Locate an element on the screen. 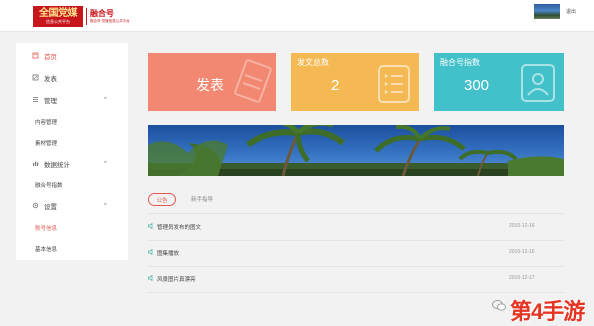 This screenshot has height=326, width=594. logo-sub-text: 信息公共平台 is located at coordinates (58, 21).